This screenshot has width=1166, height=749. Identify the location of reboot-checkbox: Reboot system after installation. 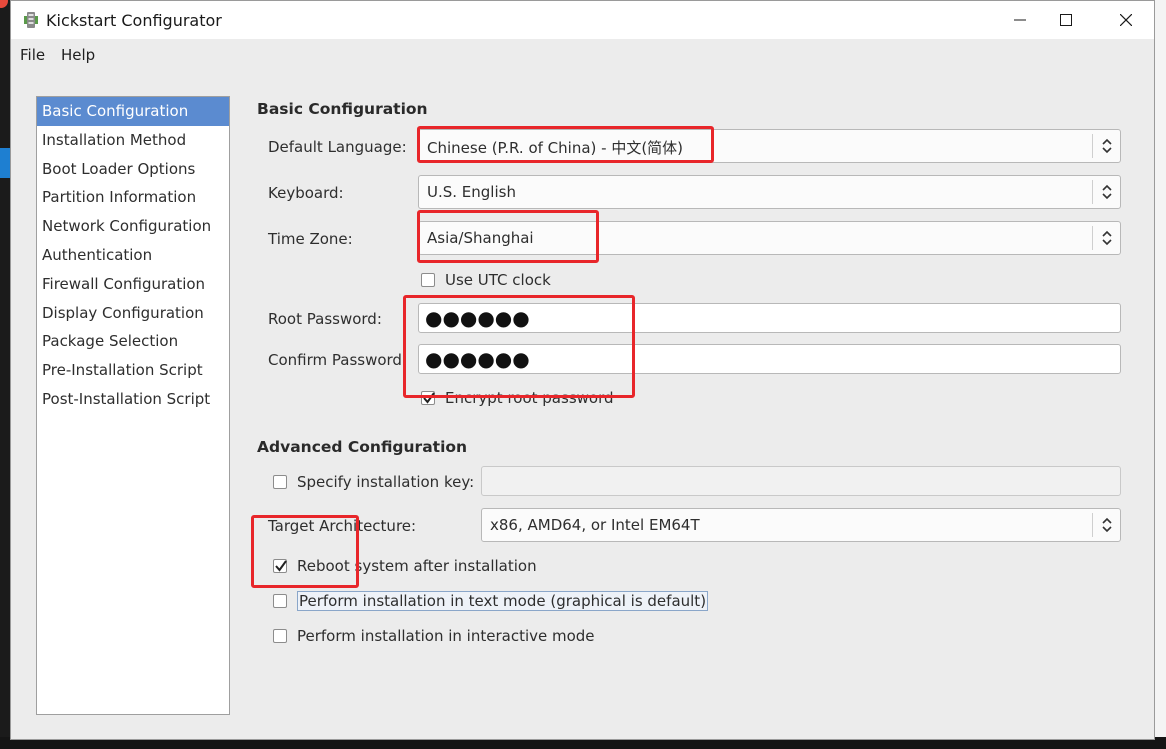
(405, 566).